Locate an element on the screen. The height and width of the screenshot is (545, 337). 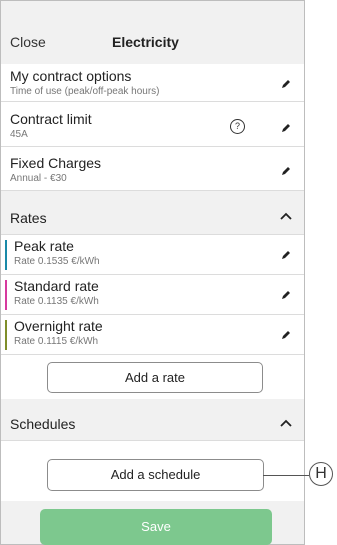
rate-row-peak: Peak rate Rate 0.1535 €/kWh is located at coordinates (152, 255).